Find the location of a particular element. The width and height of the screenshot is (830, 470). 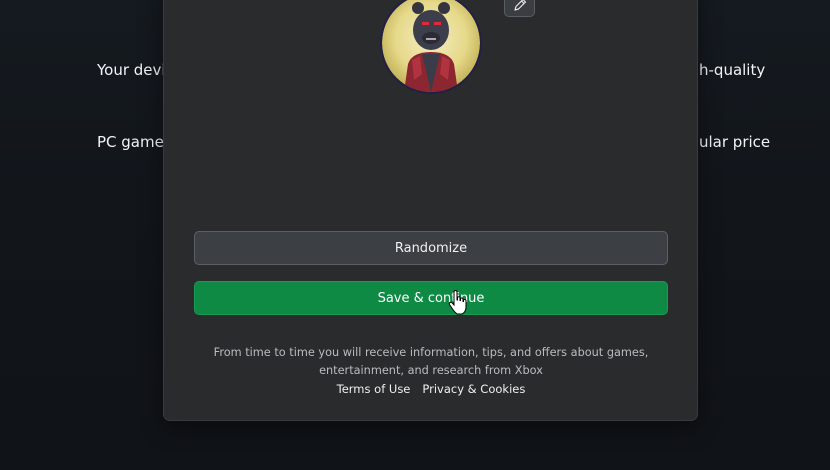

background-text-left: Your devi PC games is located at coordinates (134, 94).